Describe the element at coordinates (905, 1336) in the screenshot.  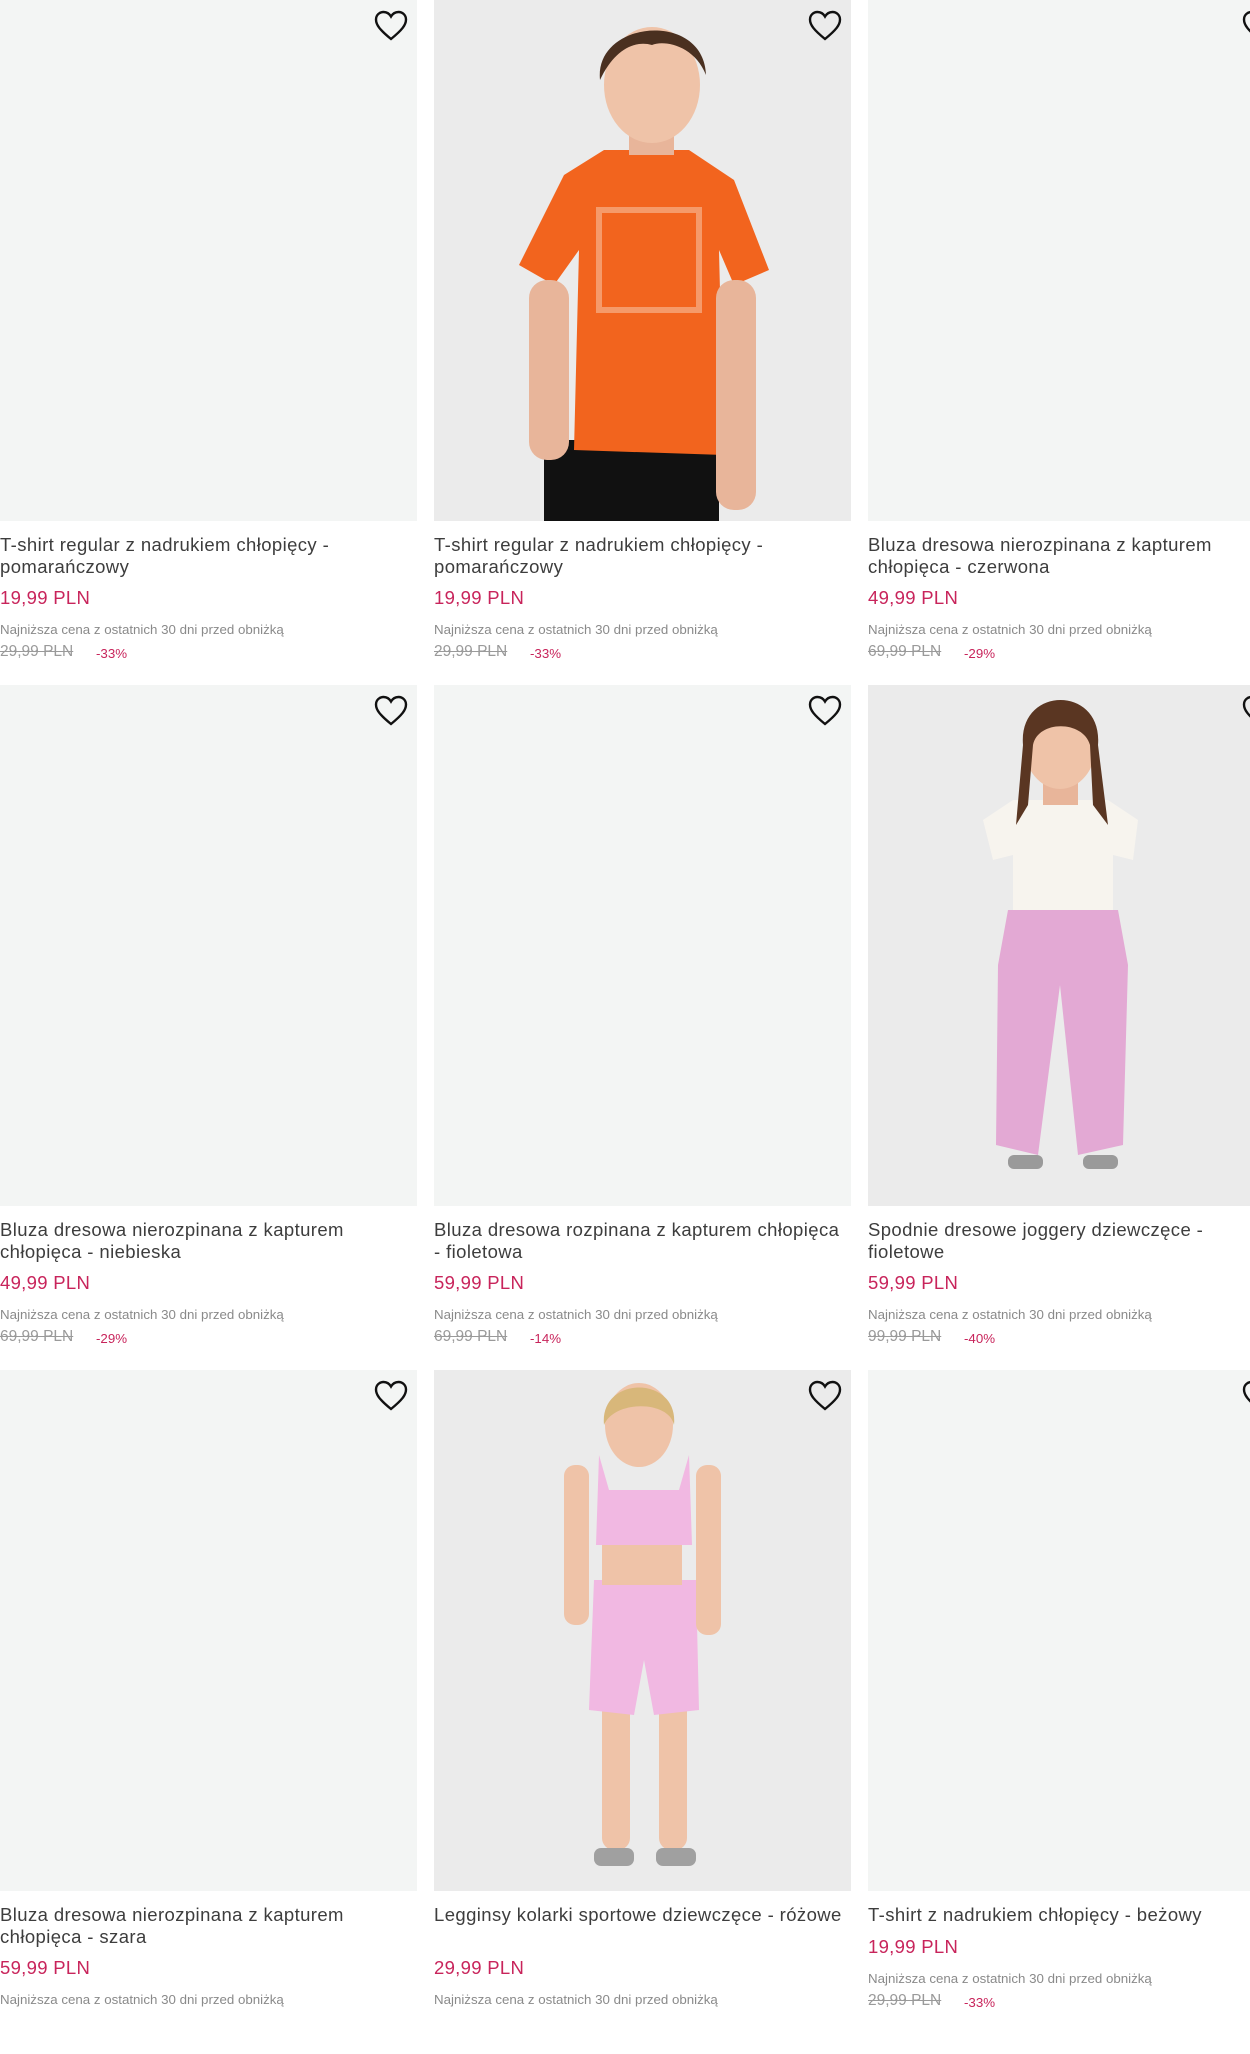
I see `old-price: 99,99 PLN` at that location.